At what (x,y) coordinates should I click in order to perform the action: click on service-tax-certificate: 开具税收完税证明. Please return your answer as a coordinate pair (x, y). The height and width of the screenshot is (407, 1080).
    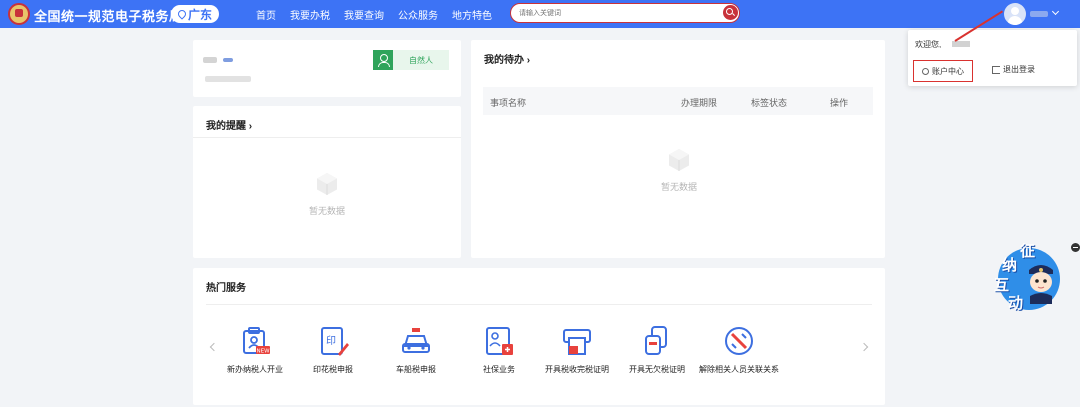
    Looking at the image, I should click on (577, 349).